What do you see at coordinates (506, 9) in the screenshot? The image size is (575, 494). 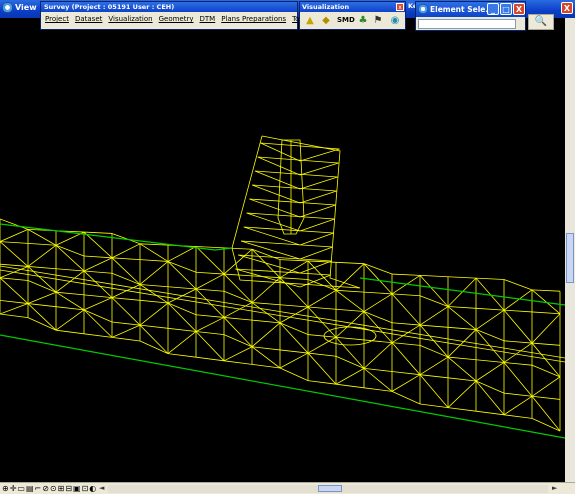 I see `maximize-button: □` at bounding box center [506, 9].